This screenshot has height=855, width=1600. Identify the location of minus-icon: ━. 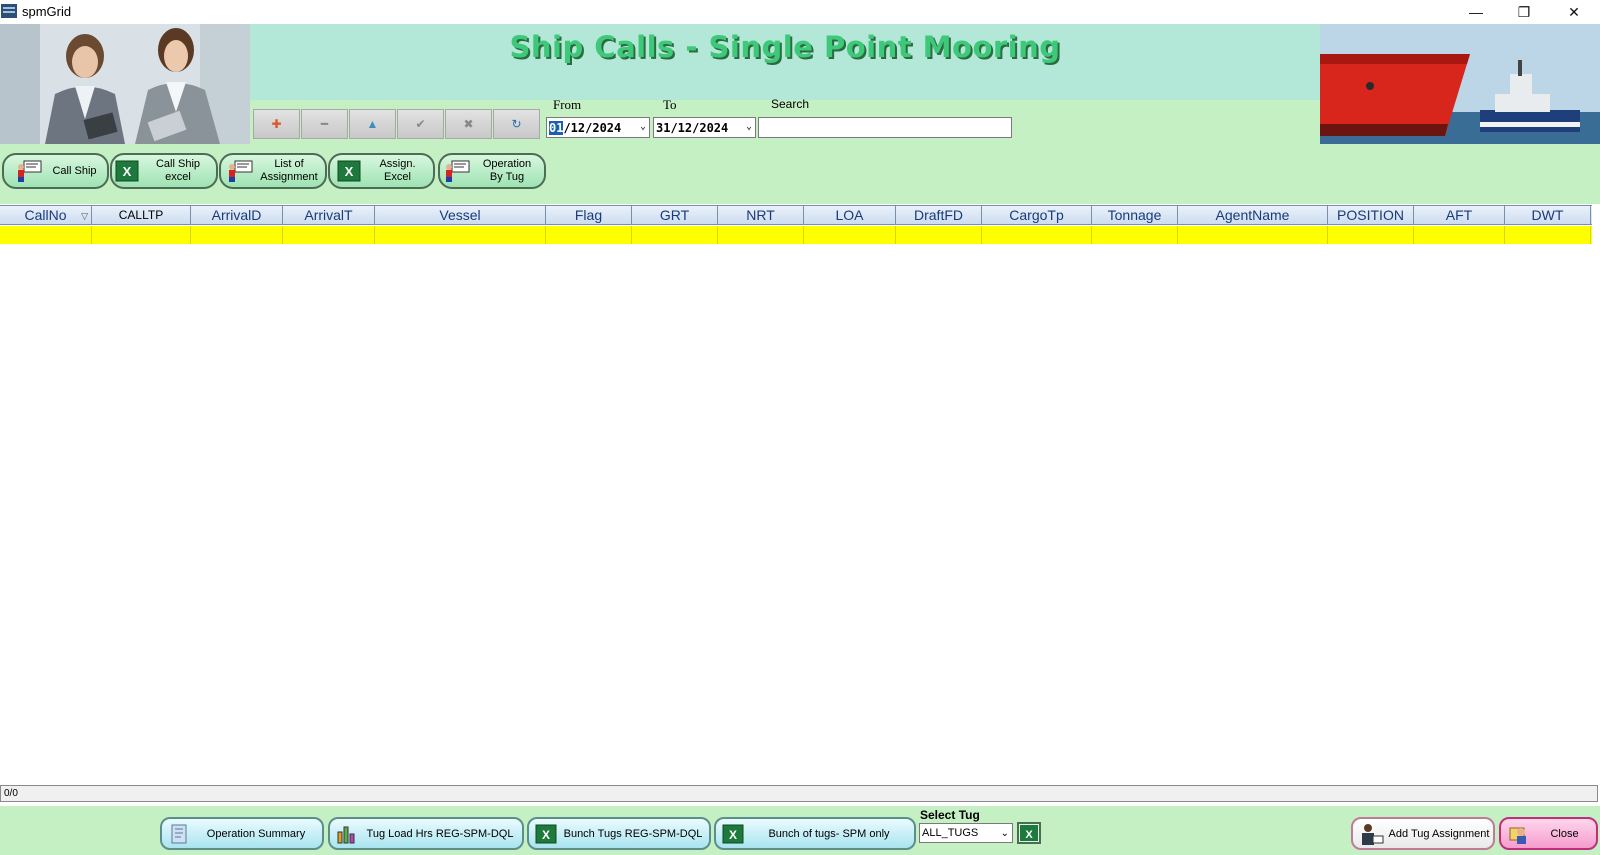
(324, 124).